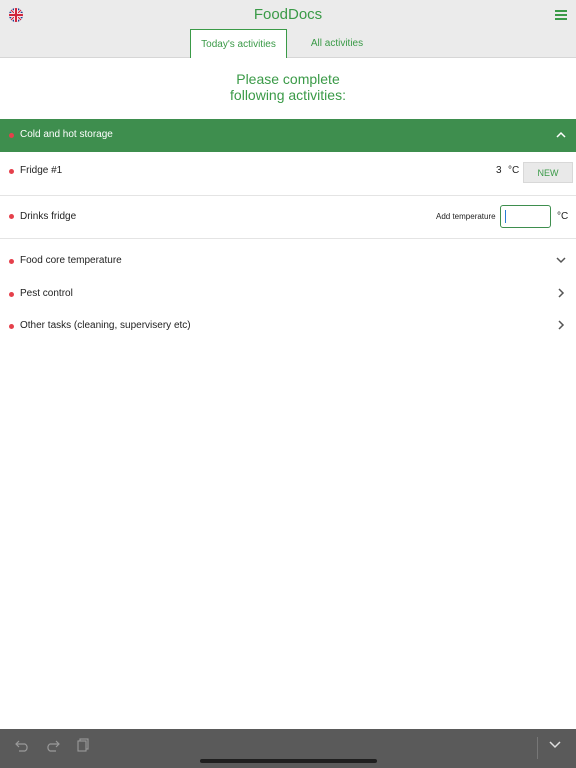  I want to click on new-reading-button: NEW, so click(548, 172).